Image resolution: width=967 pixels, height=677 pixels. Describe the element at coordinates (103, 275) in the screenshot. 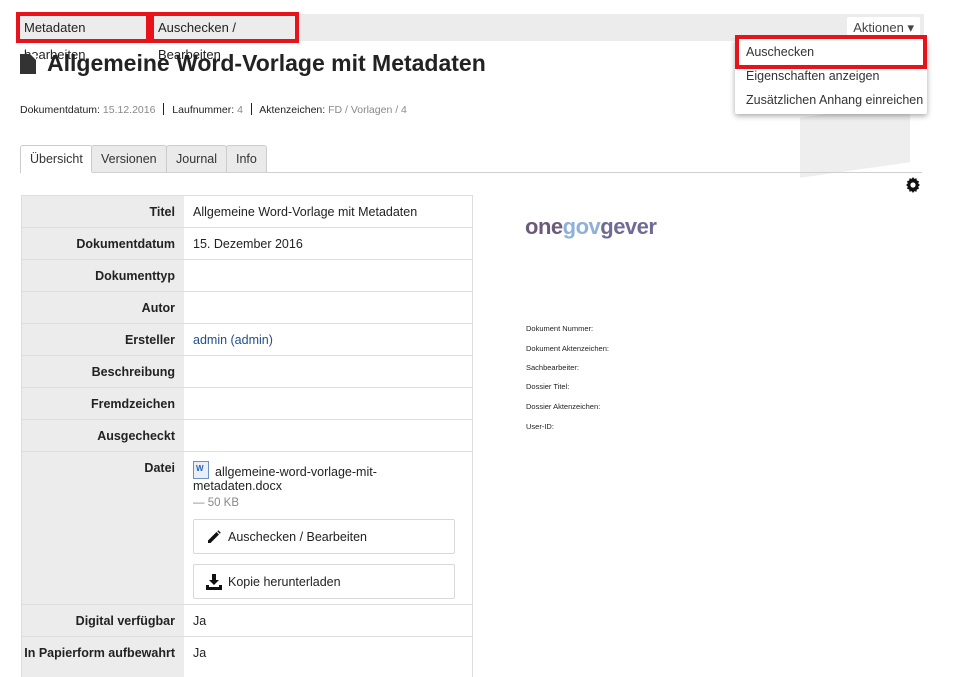

I see `row-label: Dokumenttyp` at that location.